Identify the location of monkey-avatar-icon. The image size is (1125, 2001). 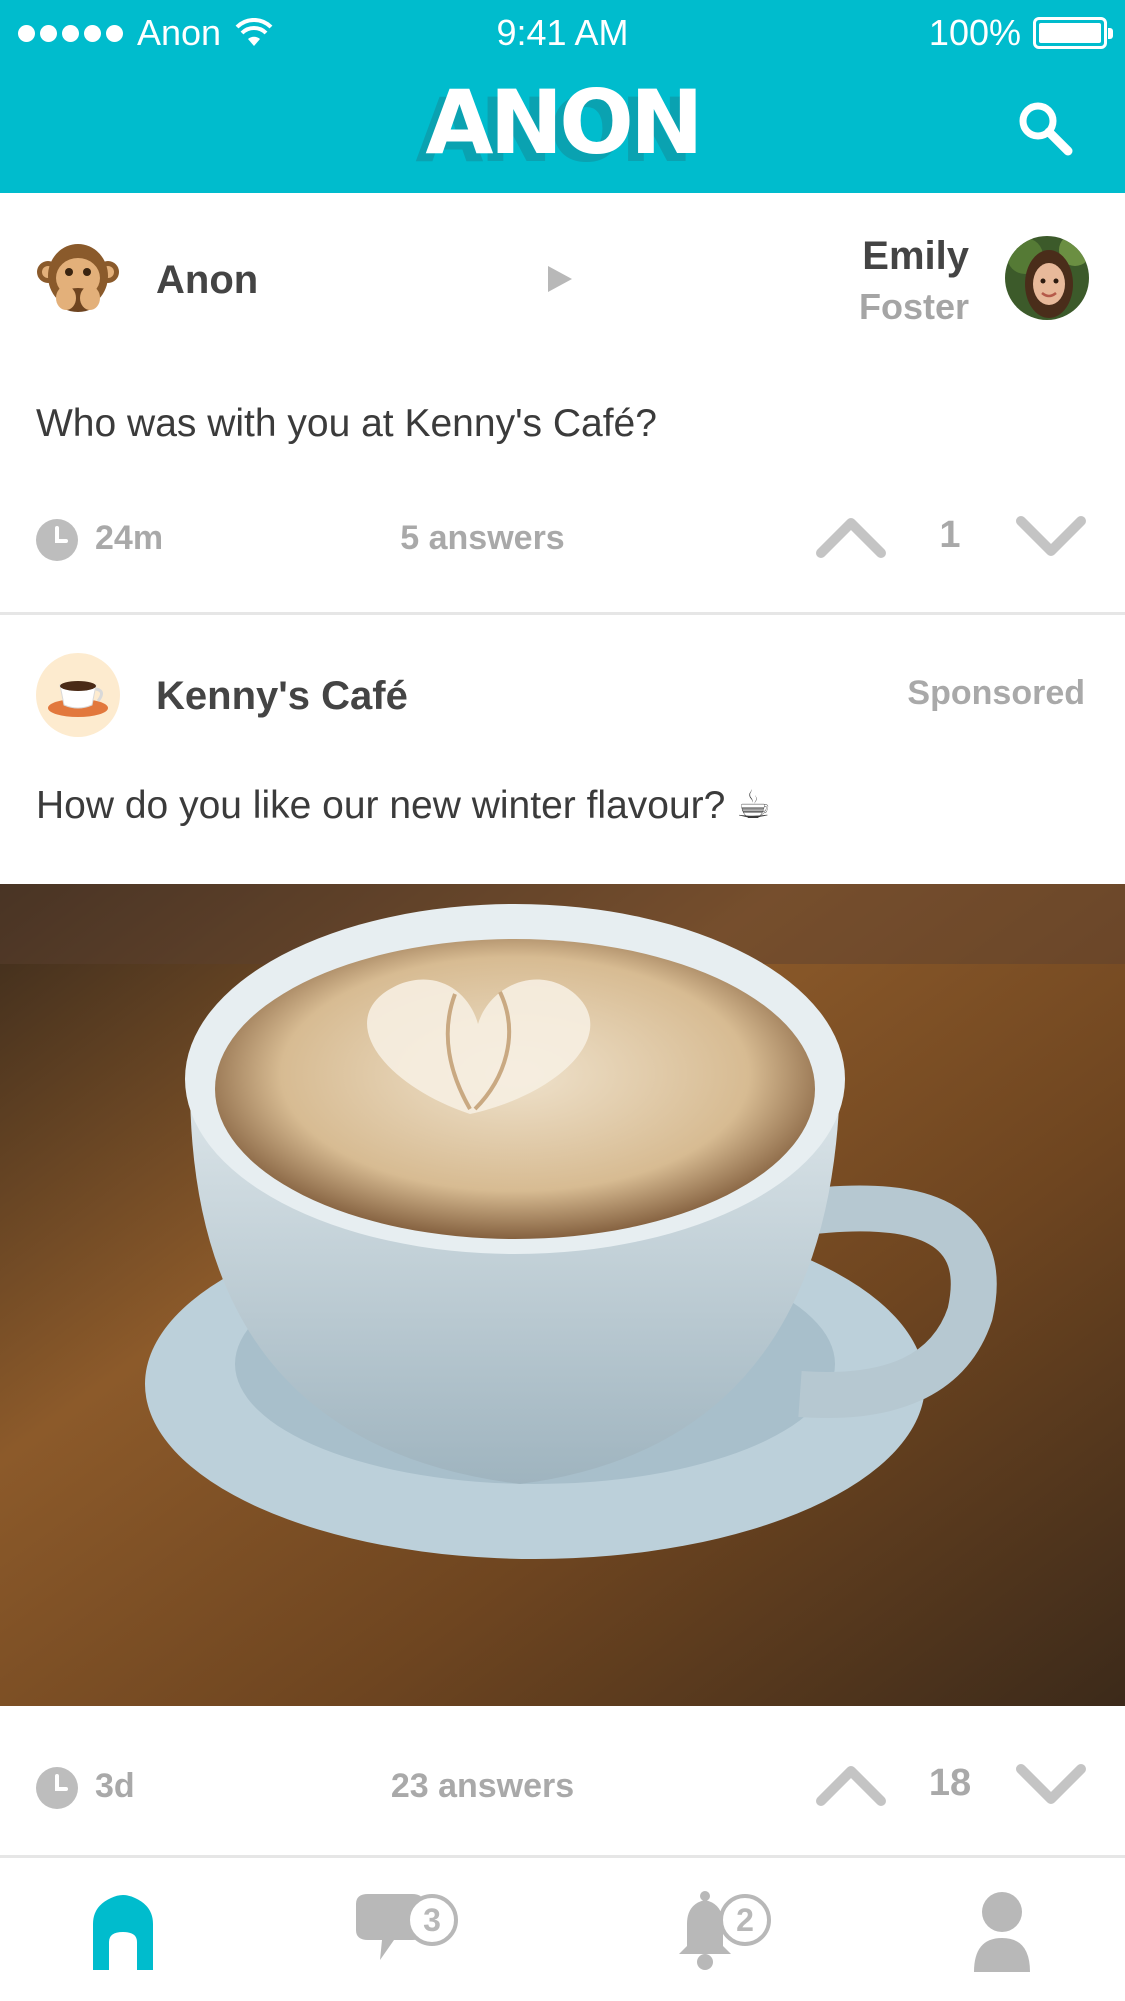
(78, 278).